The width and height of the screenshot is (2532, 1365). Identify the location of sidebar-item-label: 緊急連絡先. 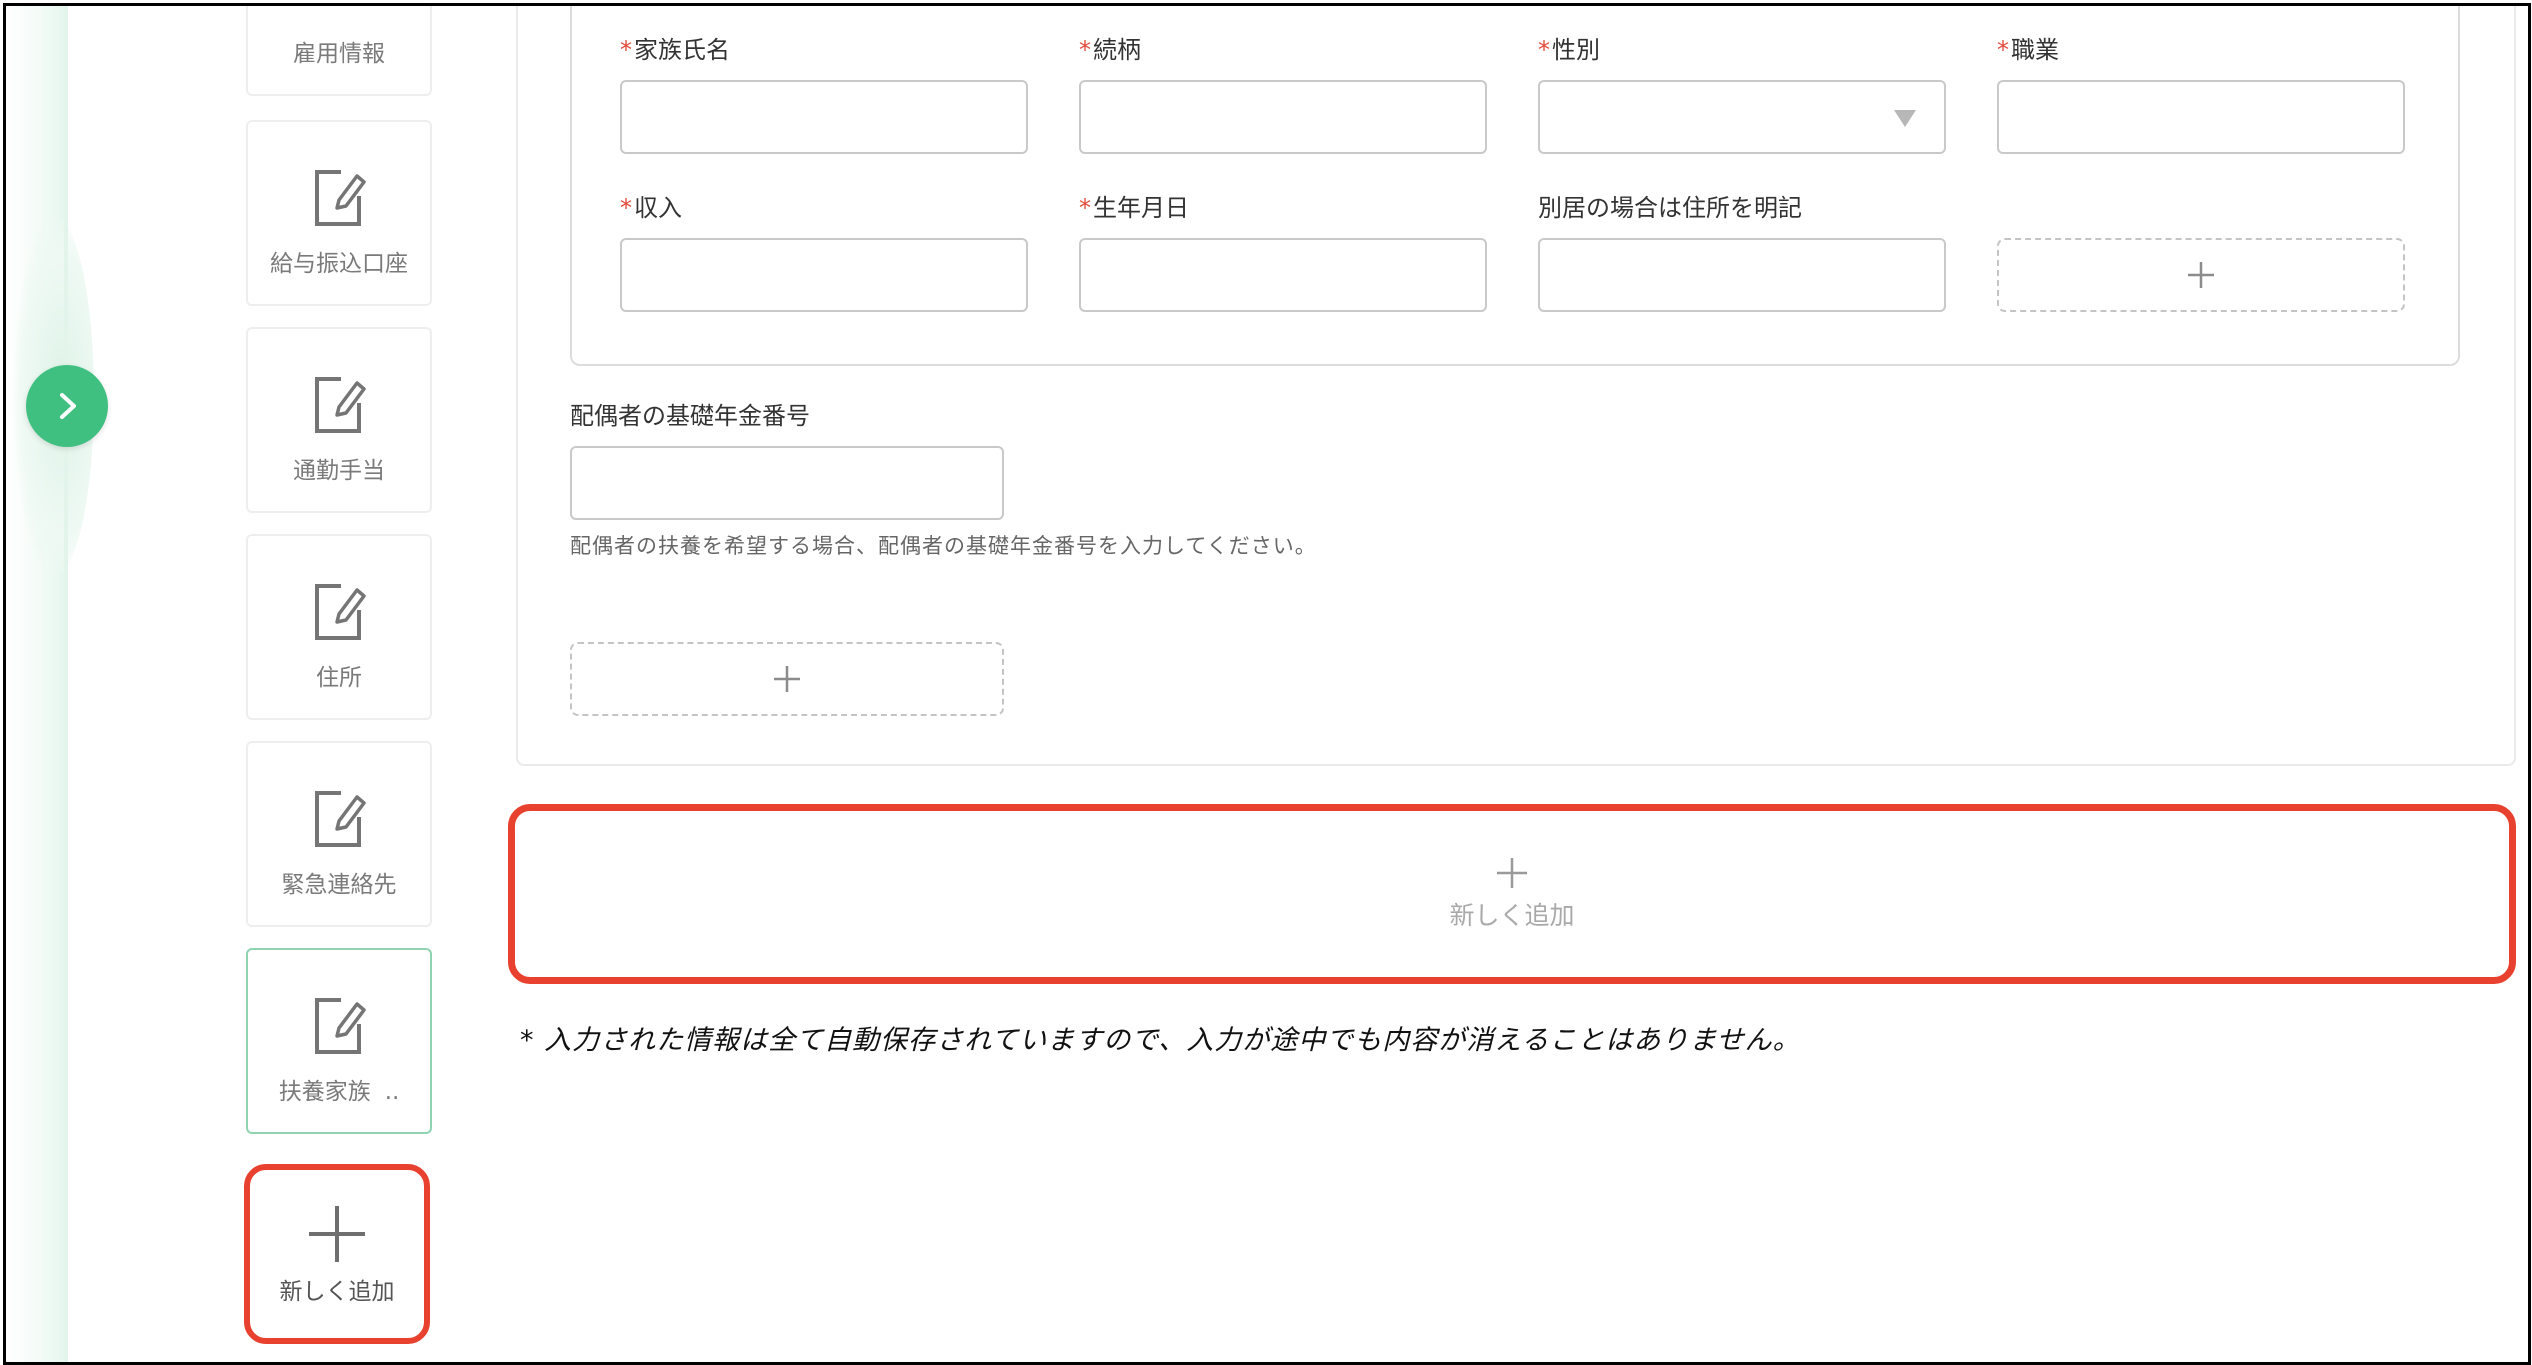
(339, 885).